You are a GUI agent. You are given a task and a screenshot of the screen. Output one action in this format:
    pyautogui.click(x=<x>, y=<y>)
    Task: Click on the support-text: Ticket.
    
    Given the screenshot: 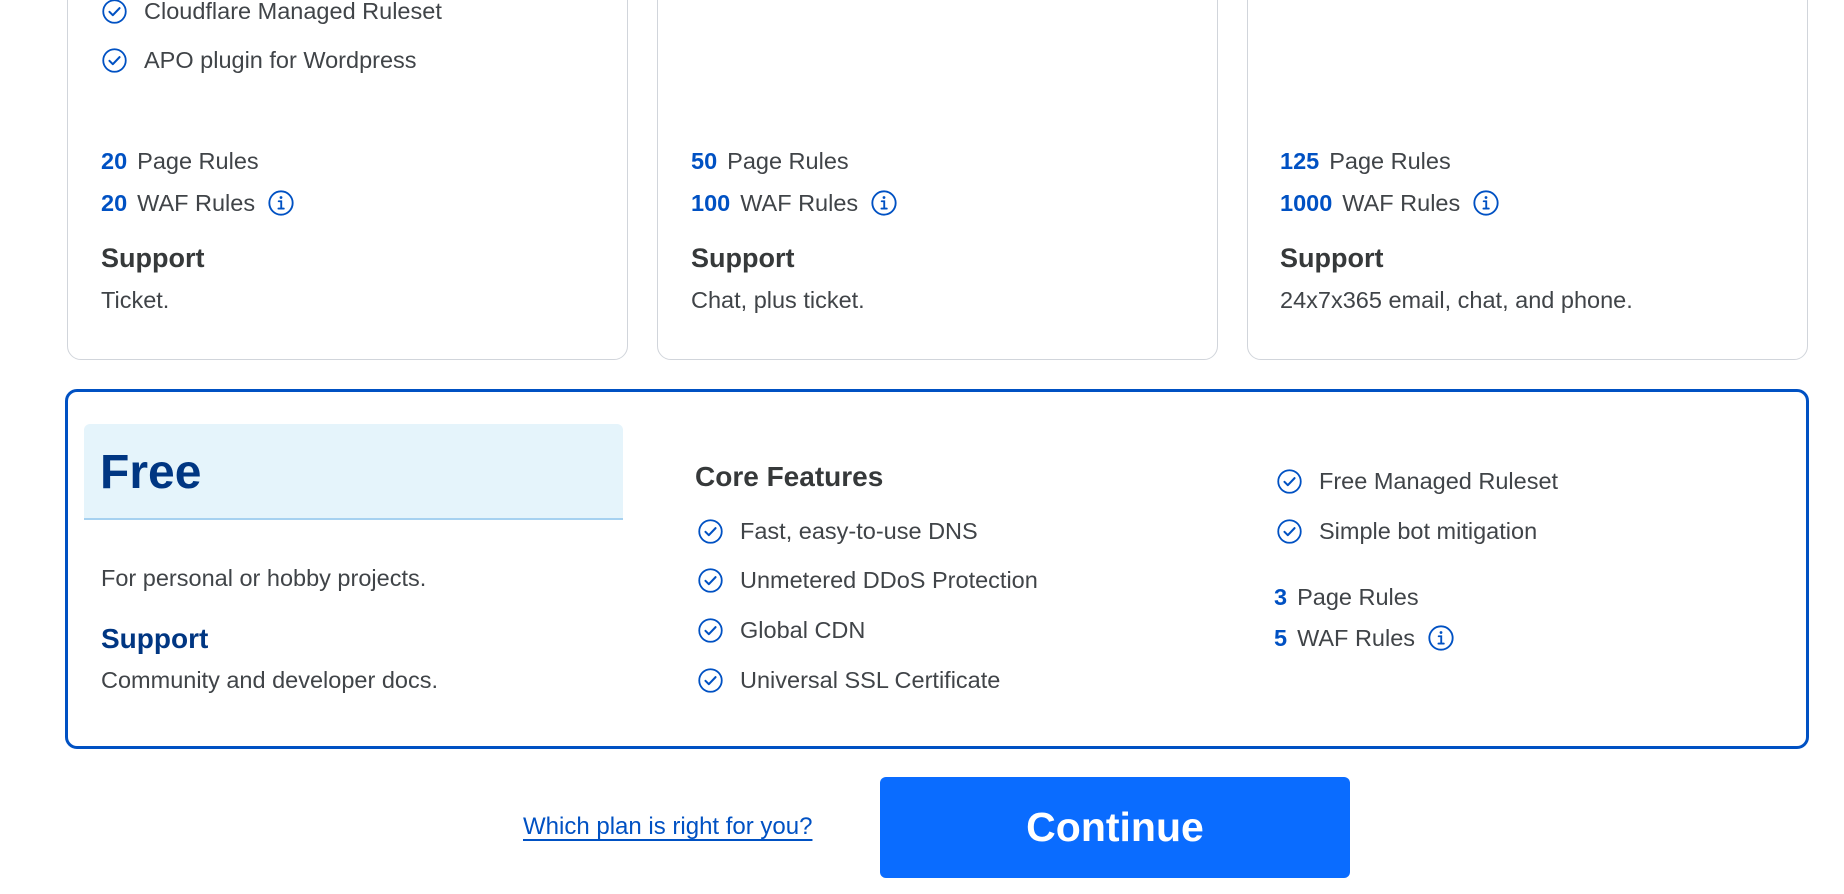 What is the action you would take?
    pyautogui.click(x=135, y=300)
    